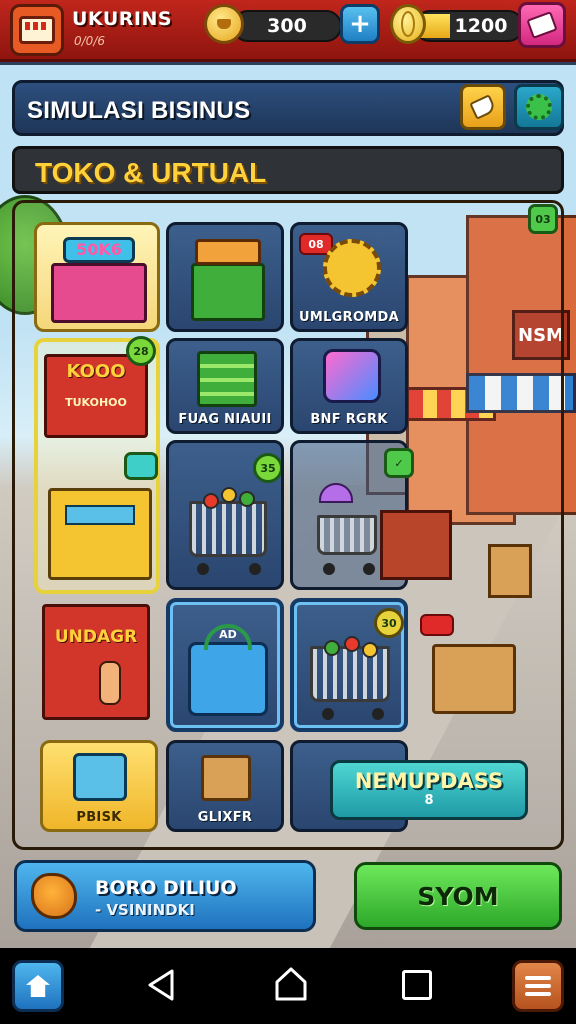 The width and height of the screenshot is (576, 1024). Describe the element at coordinates (336, 493) in the screenshot. I see `umbrella-icon` at that location.